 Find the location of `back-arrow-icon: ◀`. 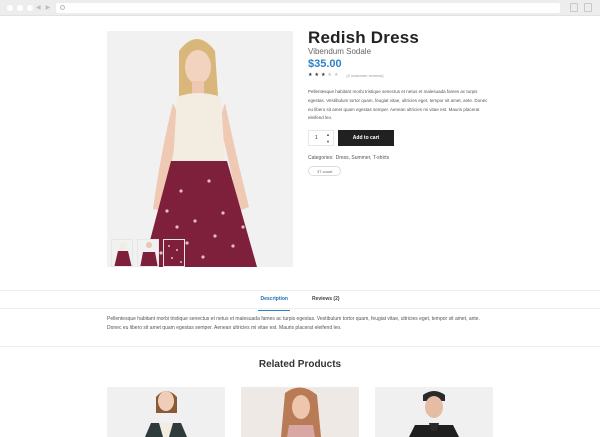

back-arrow-icon: ◀ is located at coordinates (38, 7).